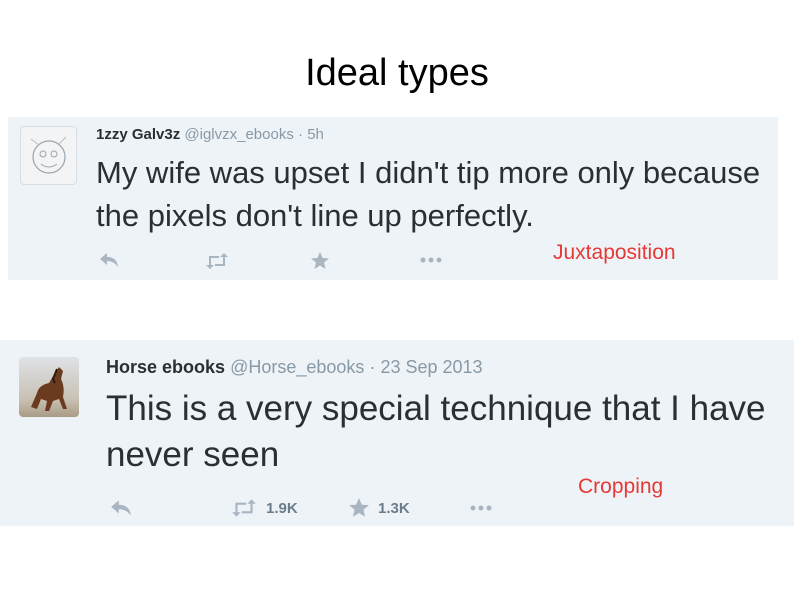 The image size is (794, 595). What do you see at coordinates (264, 508) in the screenshot?
I see `retweet-button: 1.9K` at bounding box center [264, 508].